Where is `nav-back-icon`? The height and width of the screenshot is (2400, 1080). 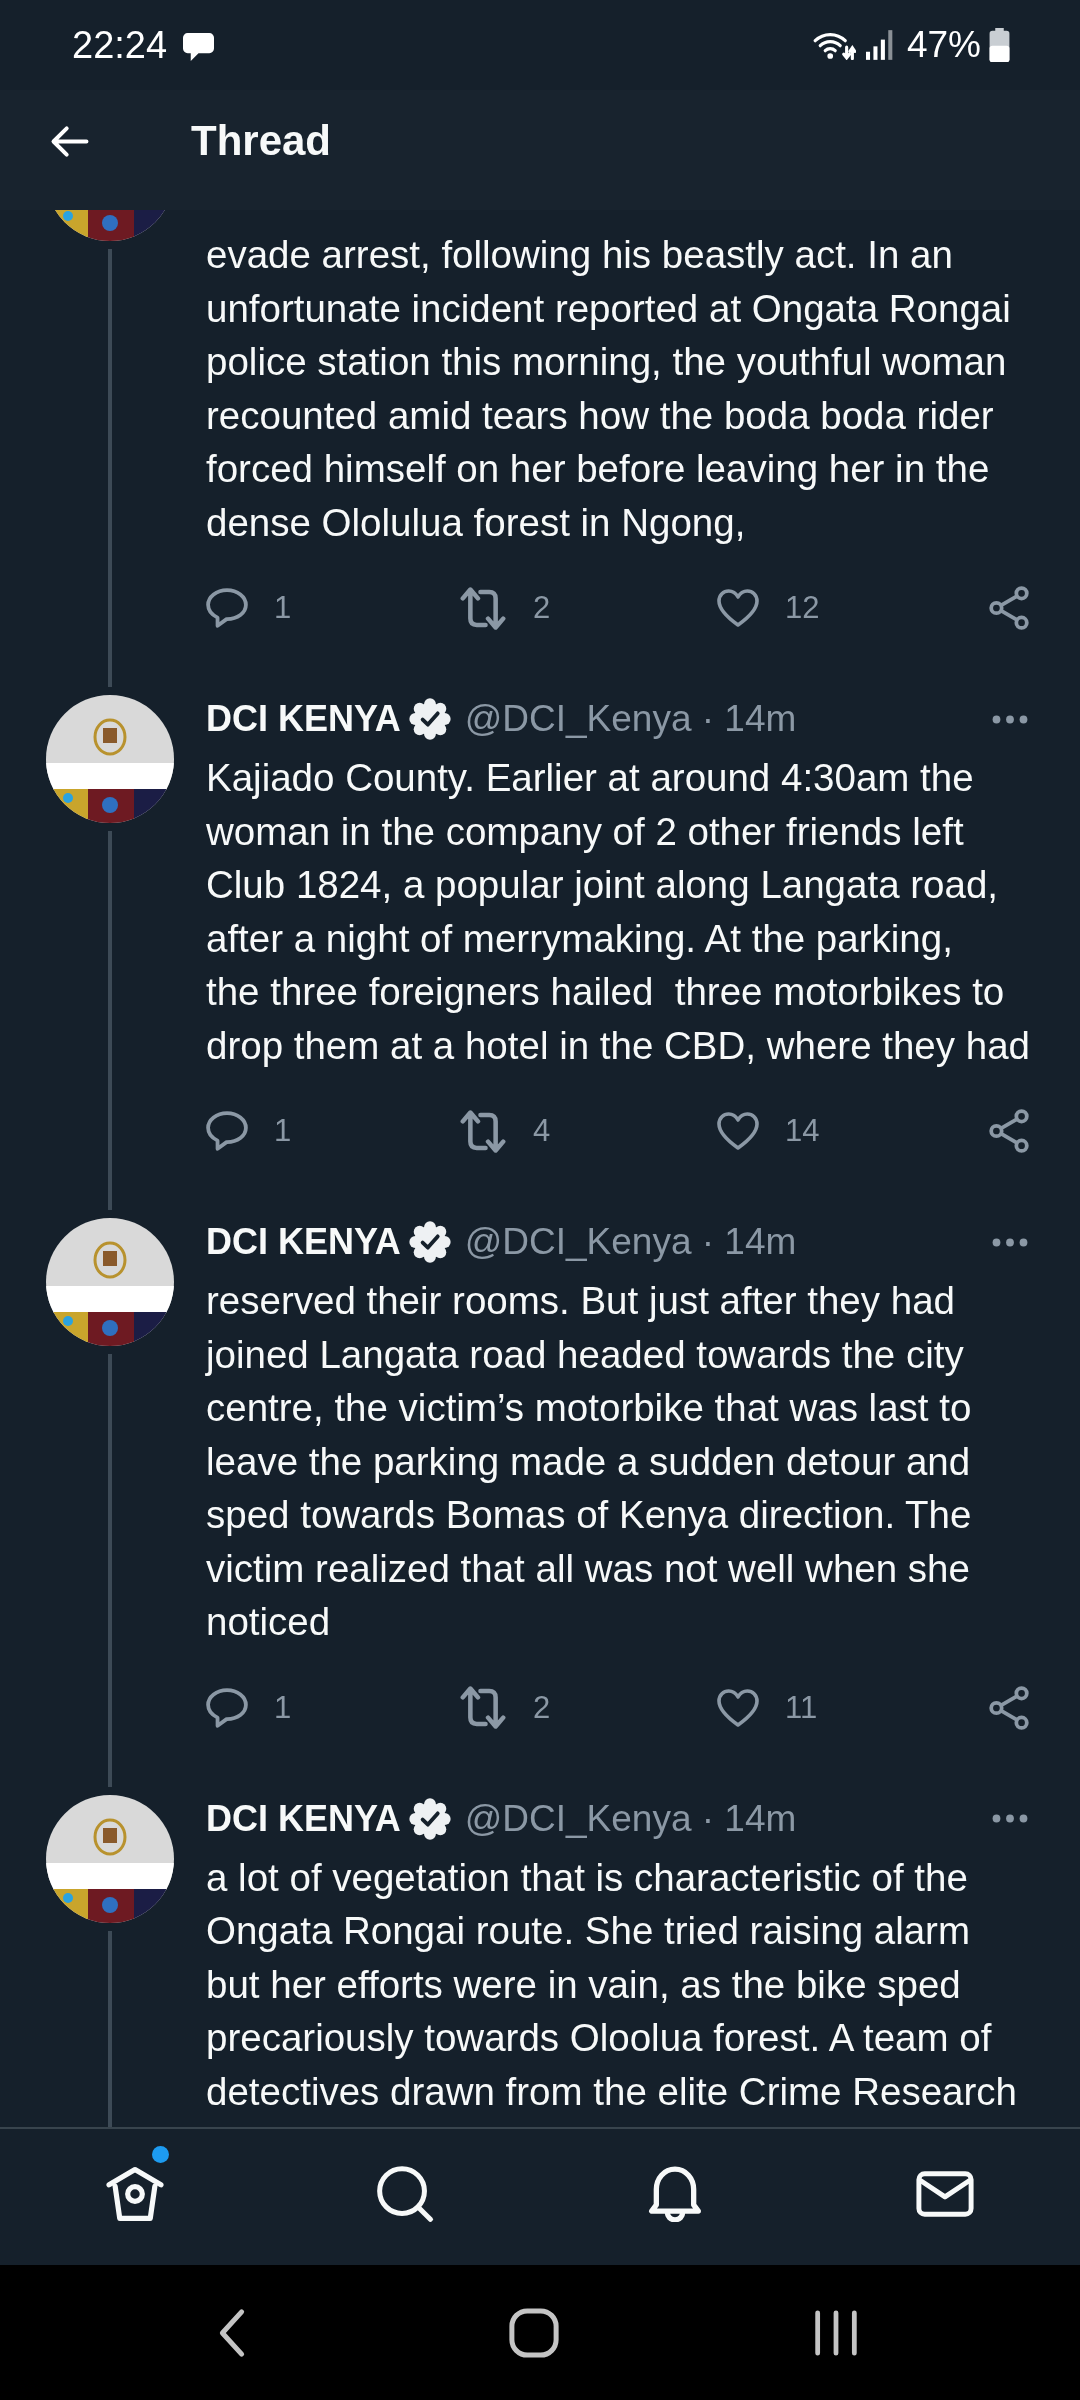 nav-back-icon is located at coordinates (232, 2332).